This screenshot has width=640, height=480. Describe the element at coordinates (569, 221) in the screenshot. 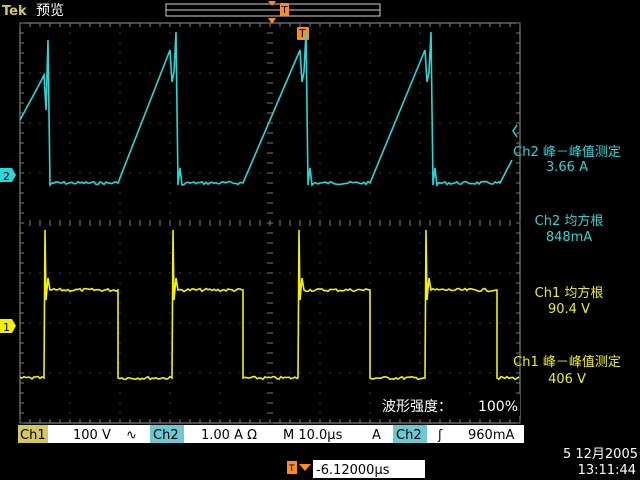

I see `svg-text: Ch2 均方根` at that location.